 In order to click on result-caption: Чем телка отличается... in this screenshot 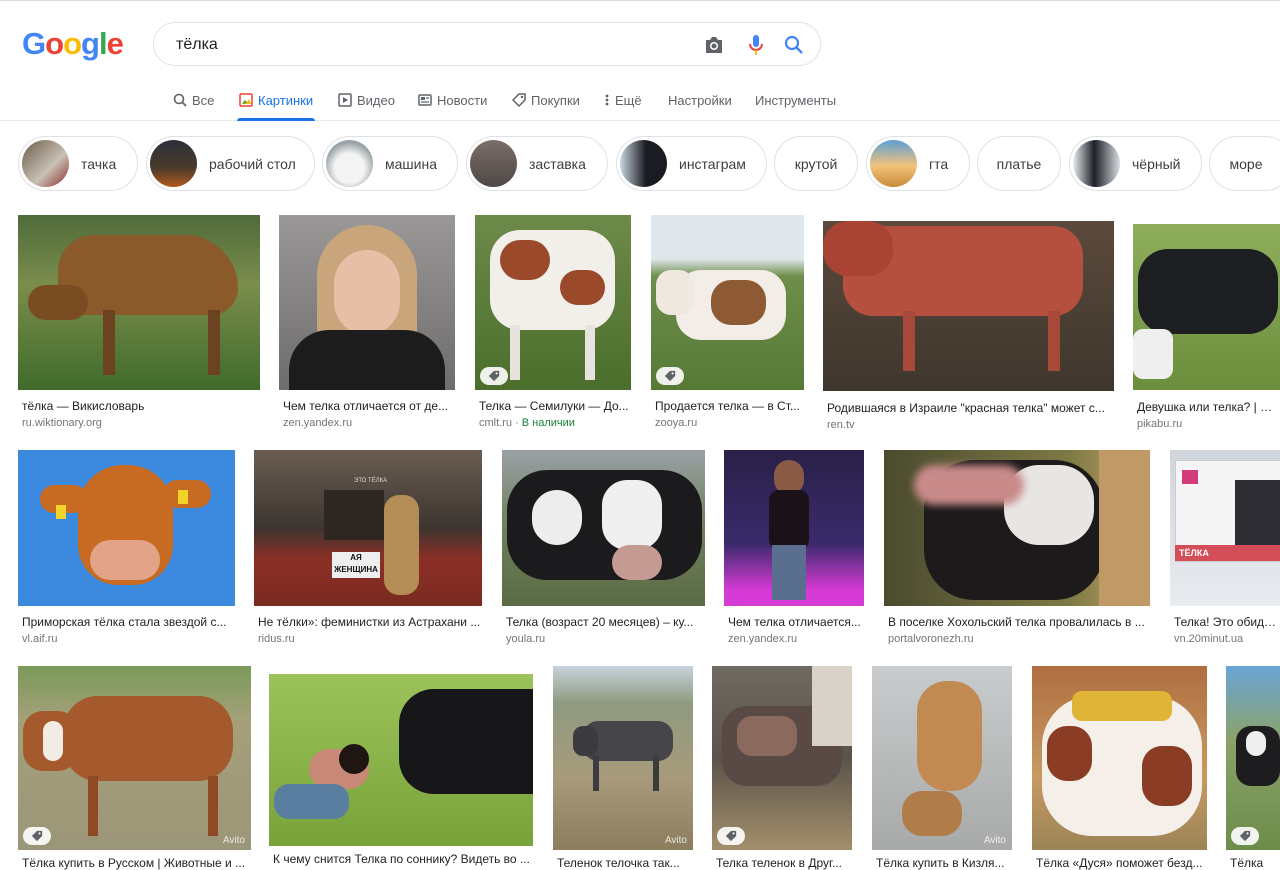, I will do `click(794, 622)`.